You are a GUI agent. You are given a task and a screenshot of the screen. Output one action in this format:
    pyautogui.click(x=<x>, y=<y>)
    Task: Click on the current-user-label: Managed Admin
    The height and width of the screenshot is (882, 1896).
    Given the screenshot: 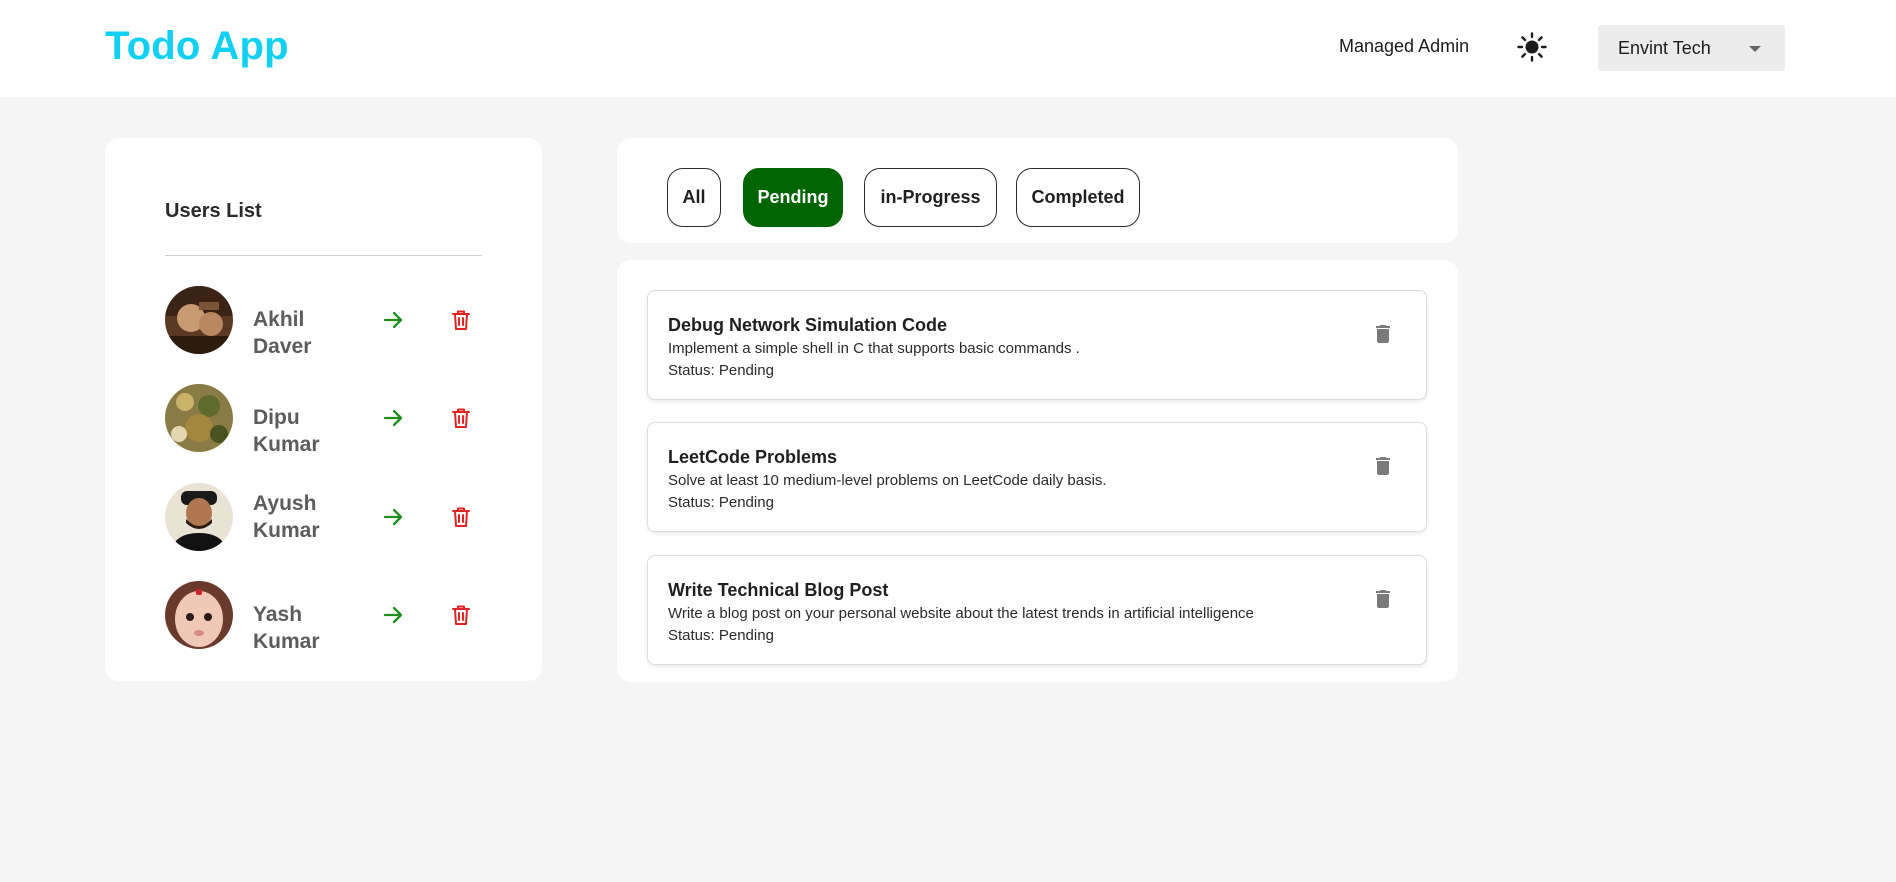 What is the action you would take?
    pyautogui.click(x=1404, y=46)
    